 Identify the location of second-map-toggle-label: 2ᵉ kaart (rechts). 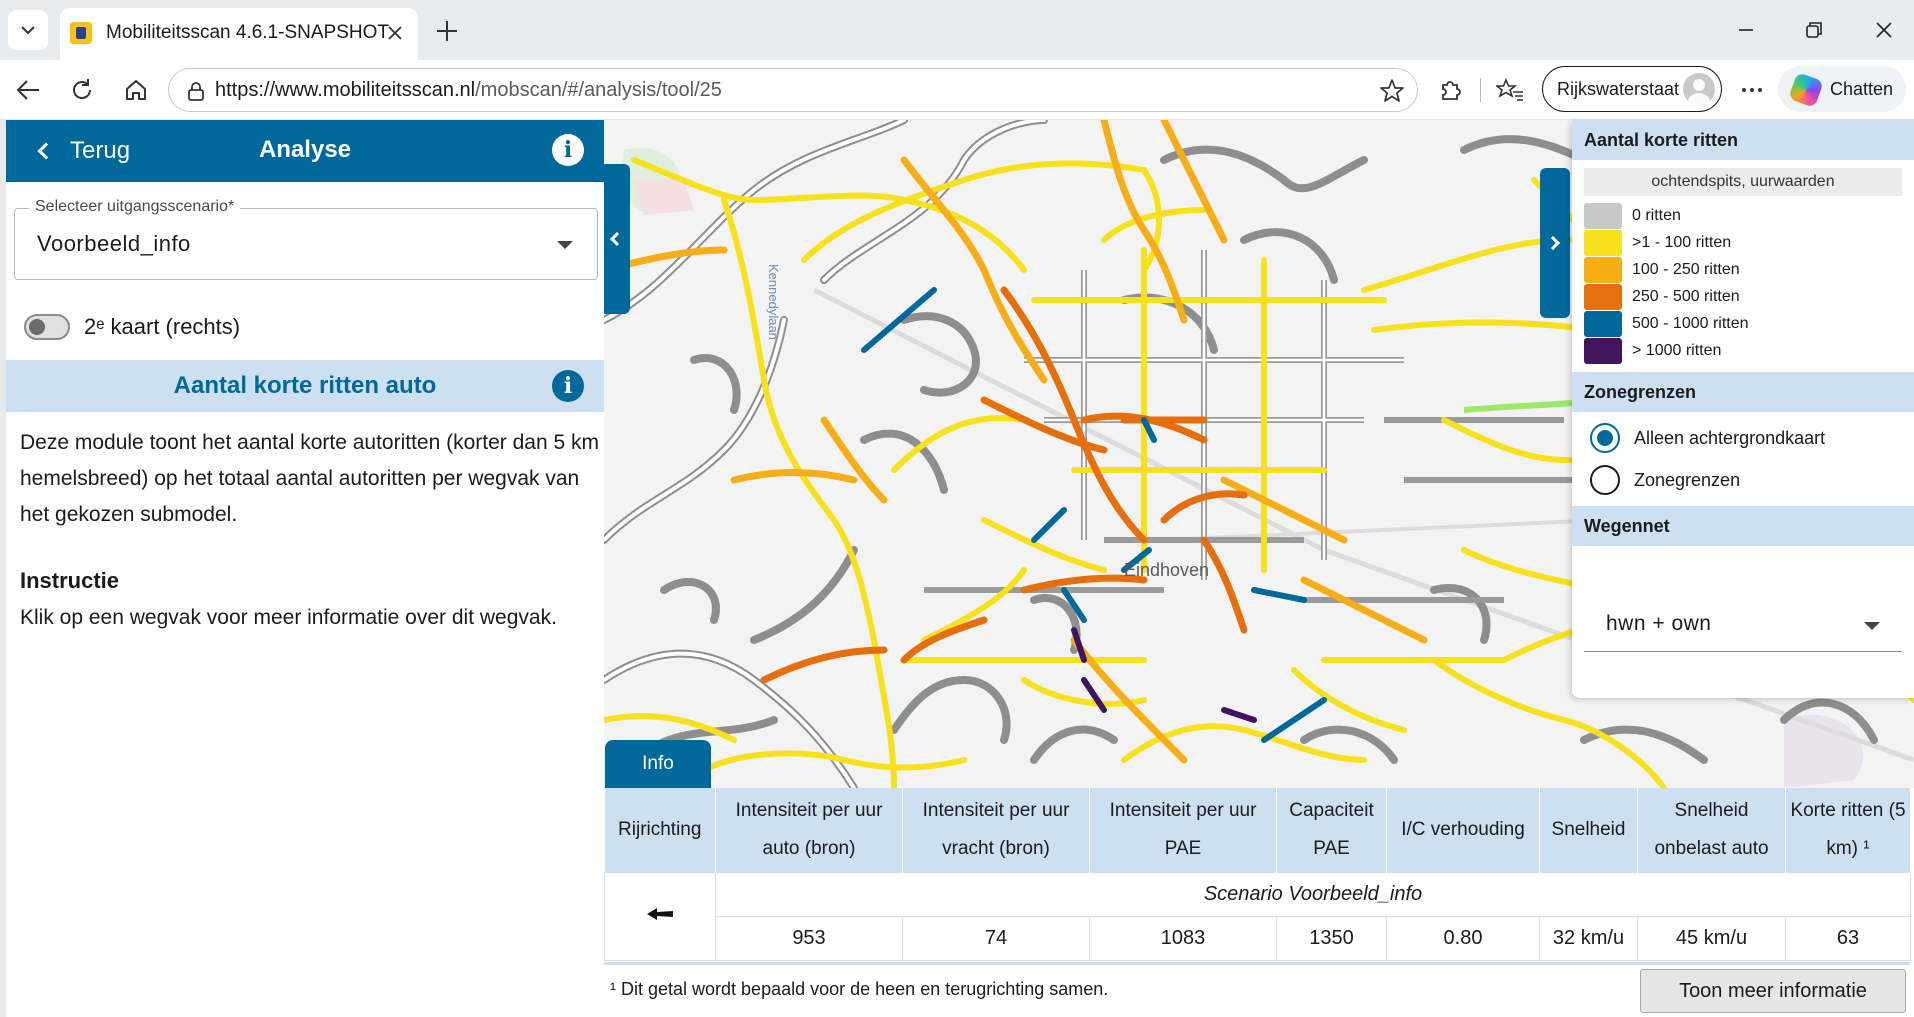
(162, 326).